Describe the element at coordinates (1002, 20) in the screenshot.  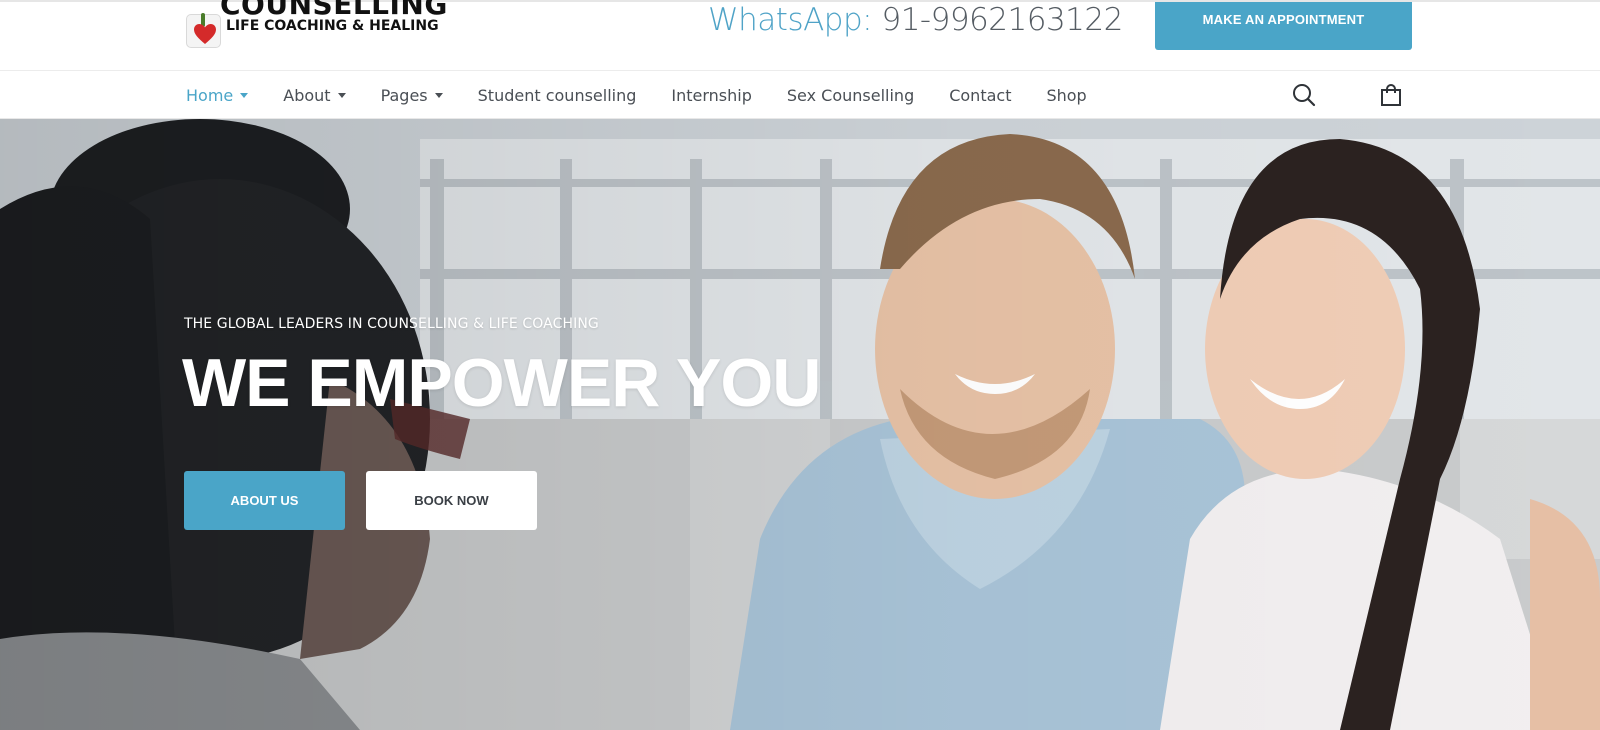
I see `whatsapp-number: 91-9962163122` at that location.